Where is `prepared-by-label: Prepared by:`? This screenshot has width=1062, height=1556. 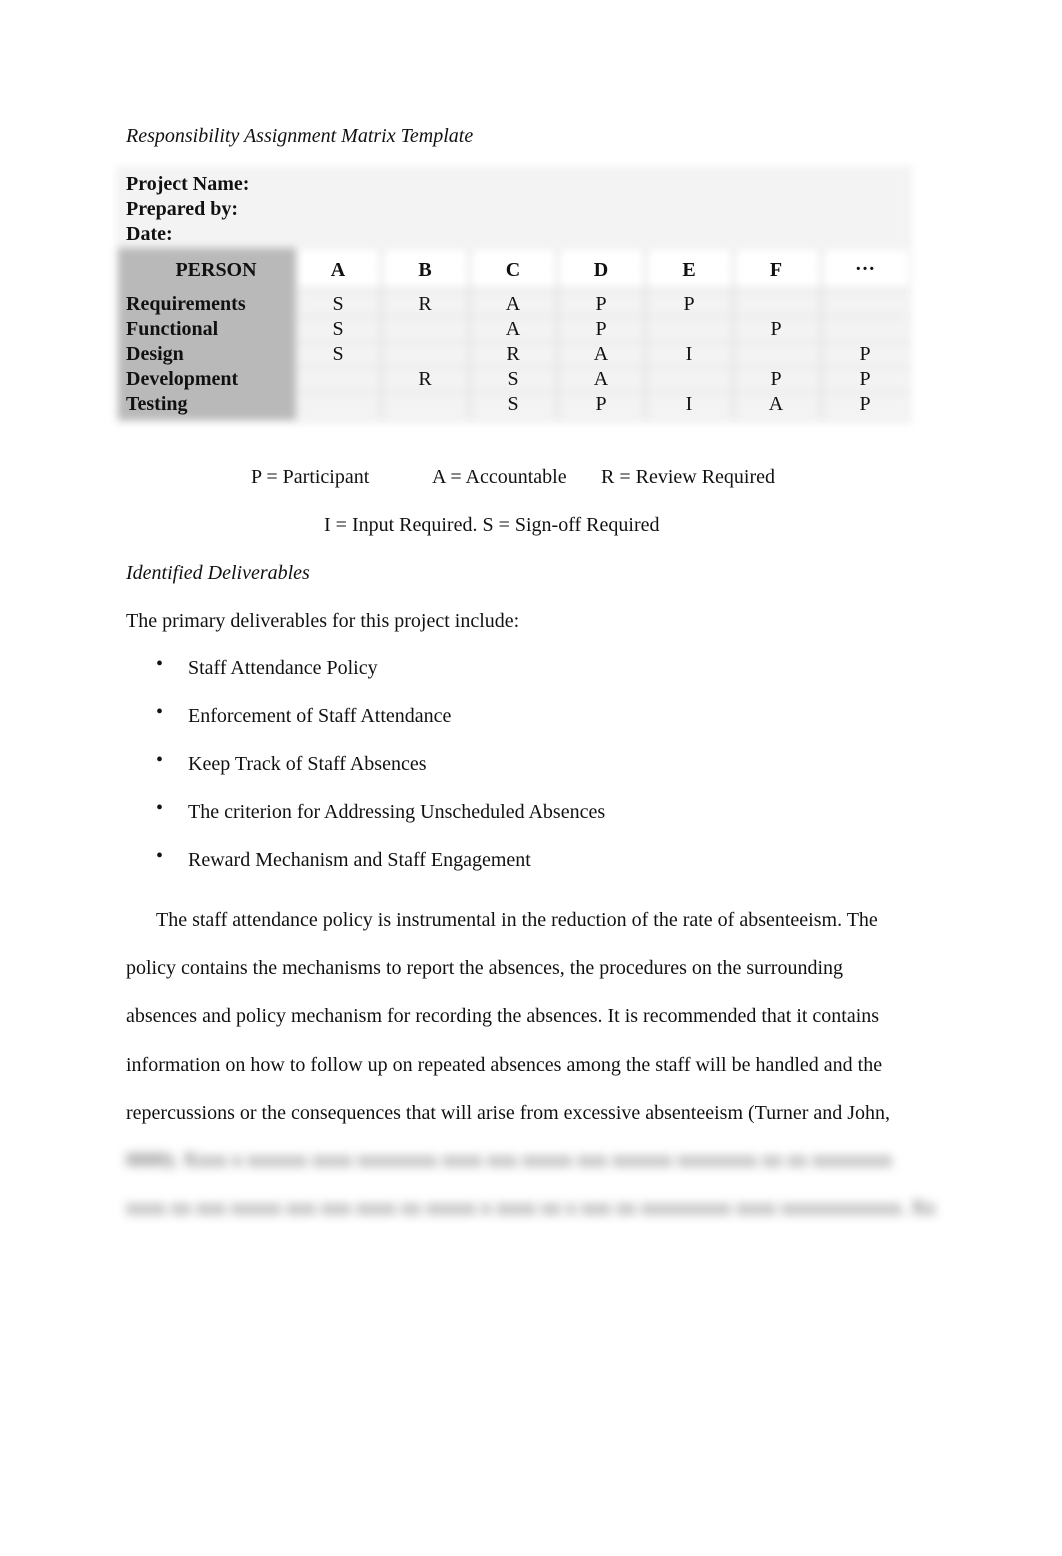 prepared-by-label: Prepared by: is located at coordinates (182, 209).